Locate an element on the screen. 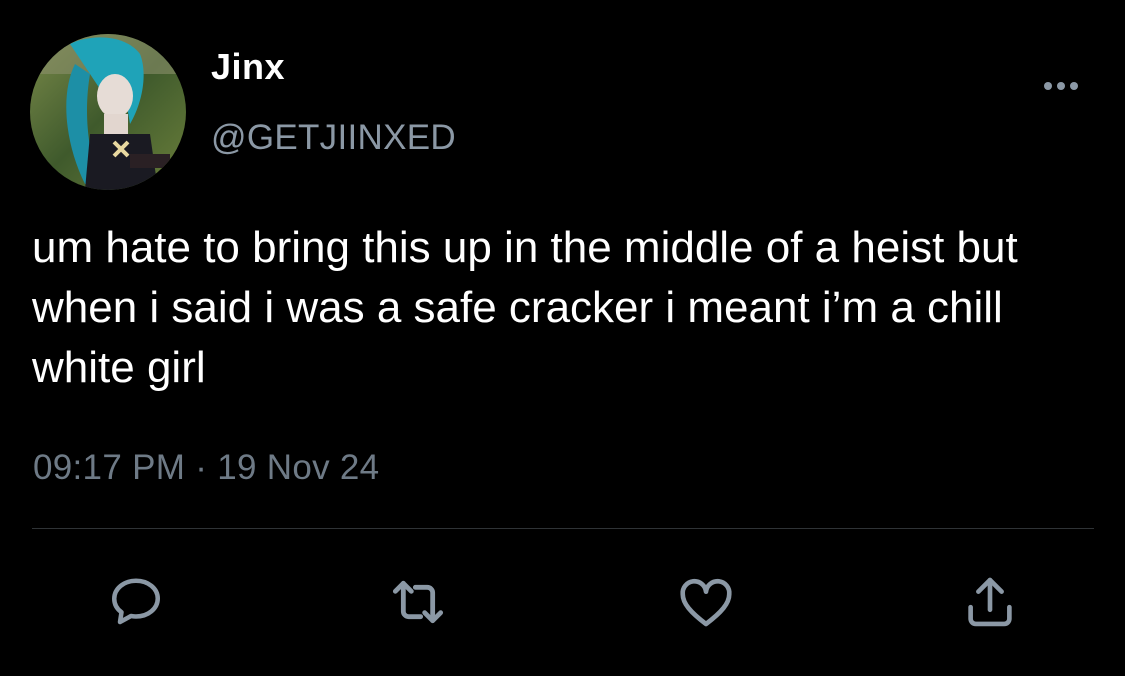 This screenshot has height=676, width=1125. author-handle: @GETJIINXED is located at coordinates (333, 138).